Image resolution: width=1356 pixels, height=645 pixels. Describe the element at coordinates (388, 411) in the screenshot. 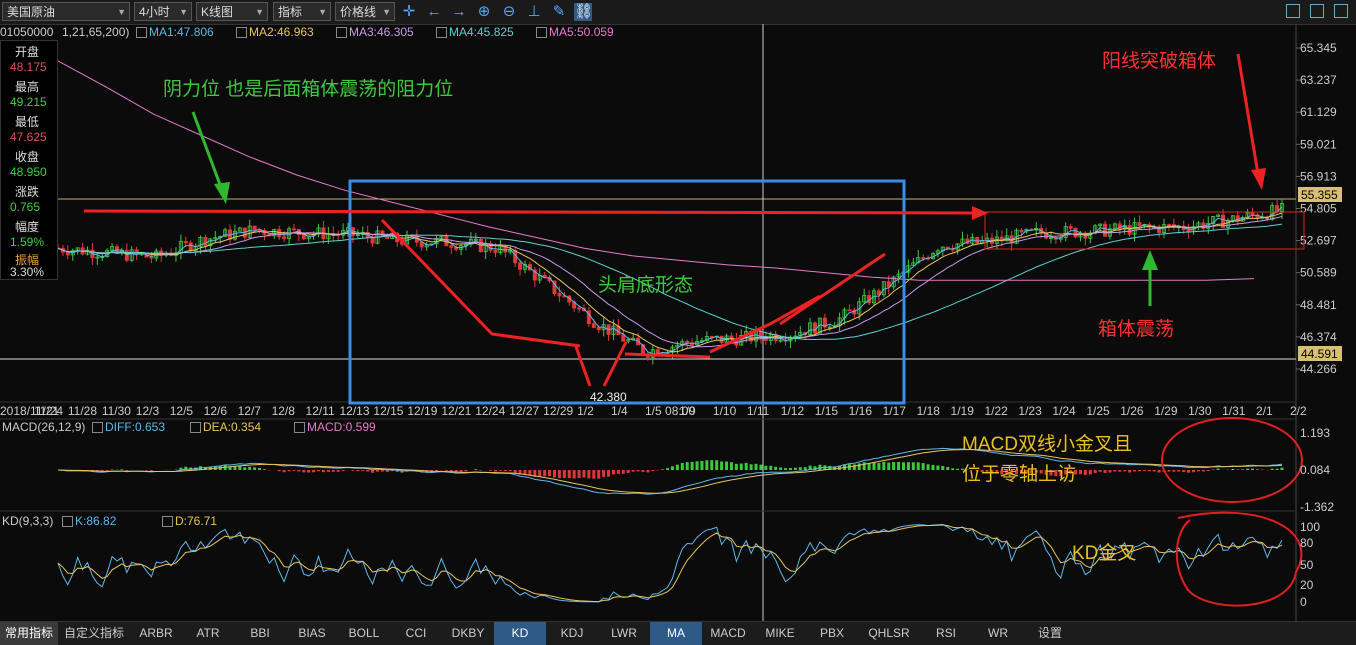

I see `date-tick-label: 12/15` at that location.